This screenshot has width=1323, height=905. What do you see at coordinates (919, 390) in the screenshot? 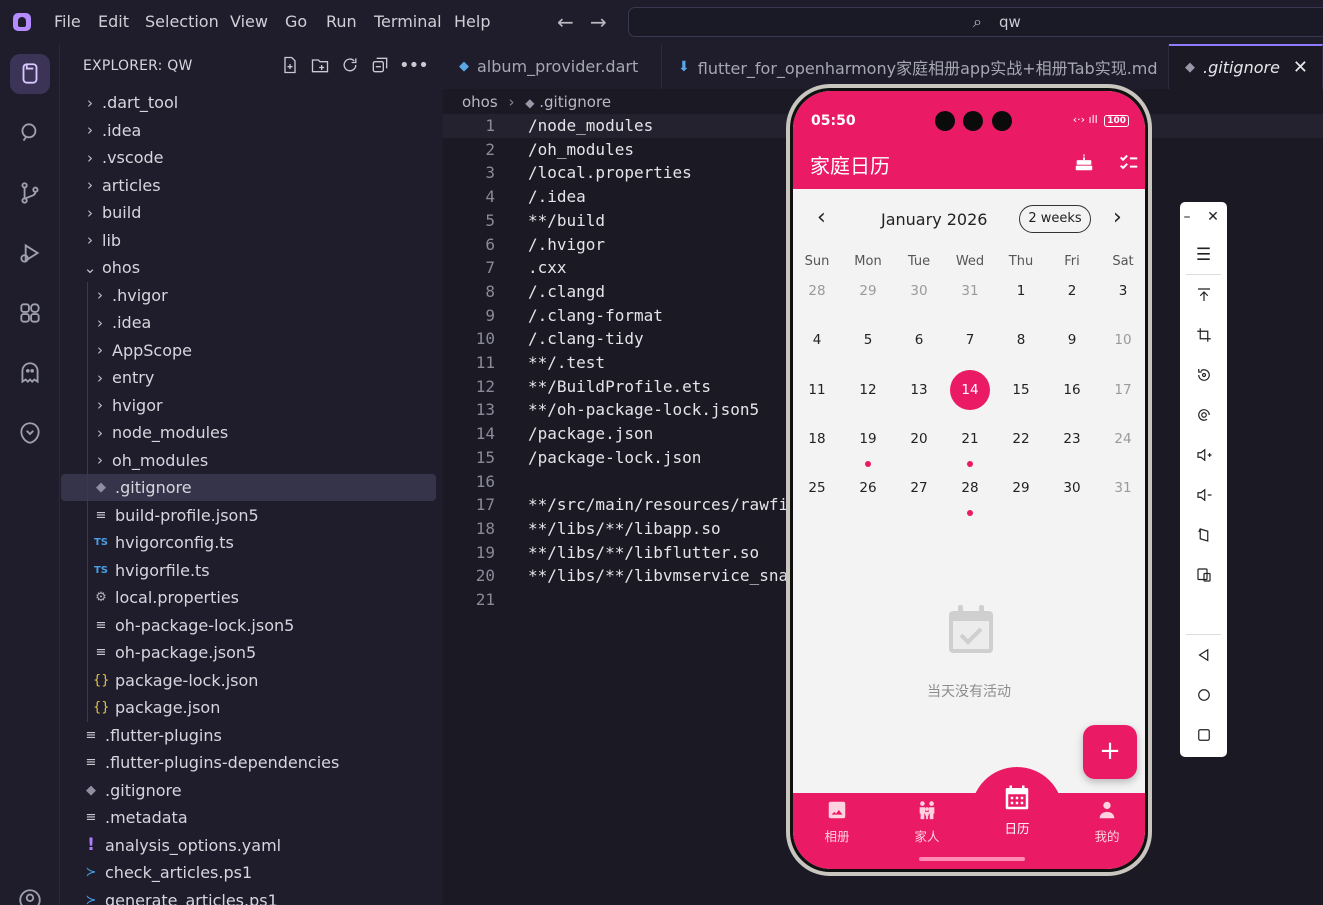
I see `calendar-day: 13` at bounding box center [919, 390].